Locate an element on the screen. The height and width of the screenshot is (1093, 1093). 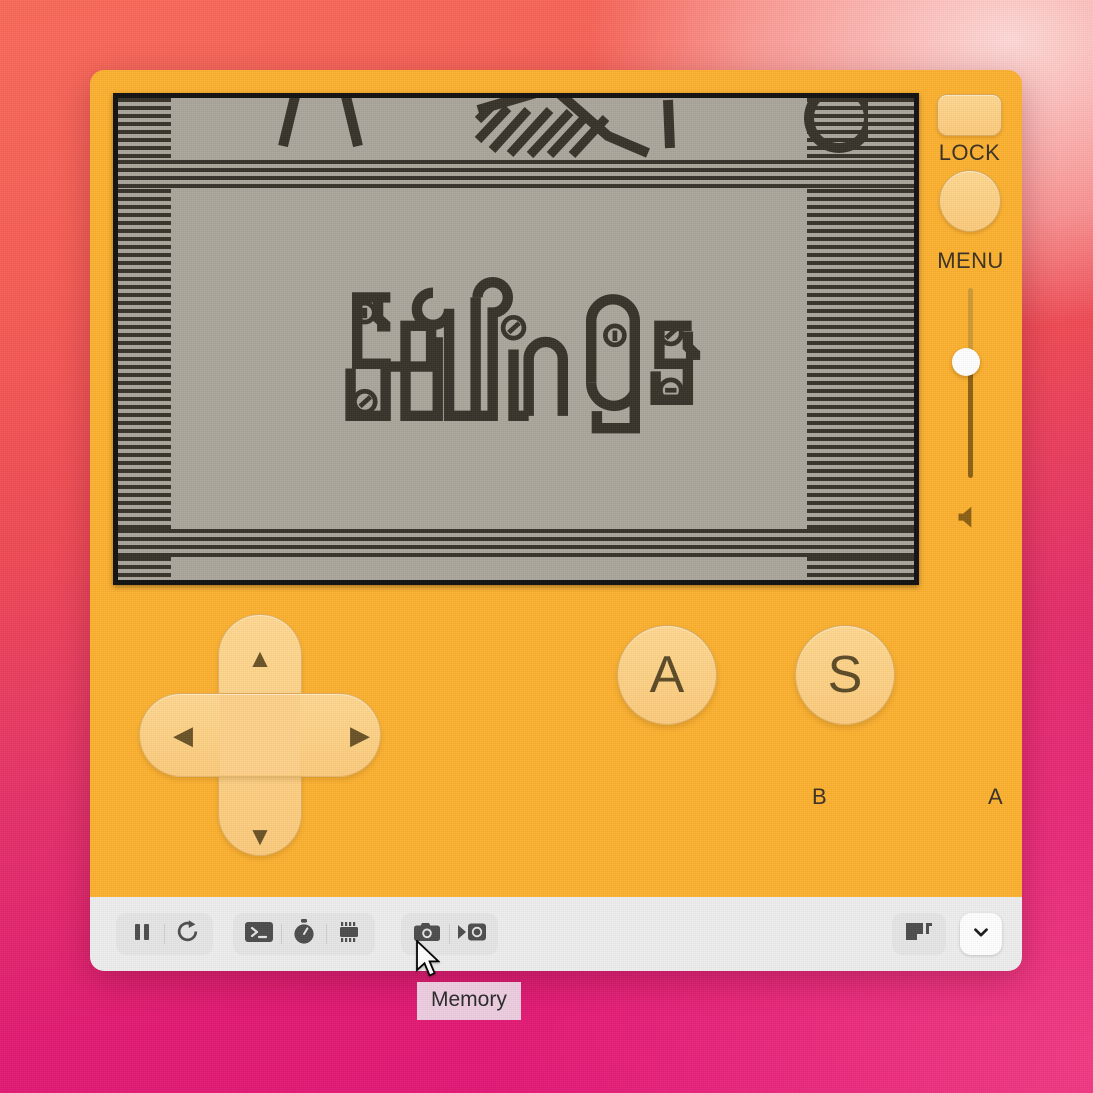
toolbar-group-playback is located at coordinates (164, 934).